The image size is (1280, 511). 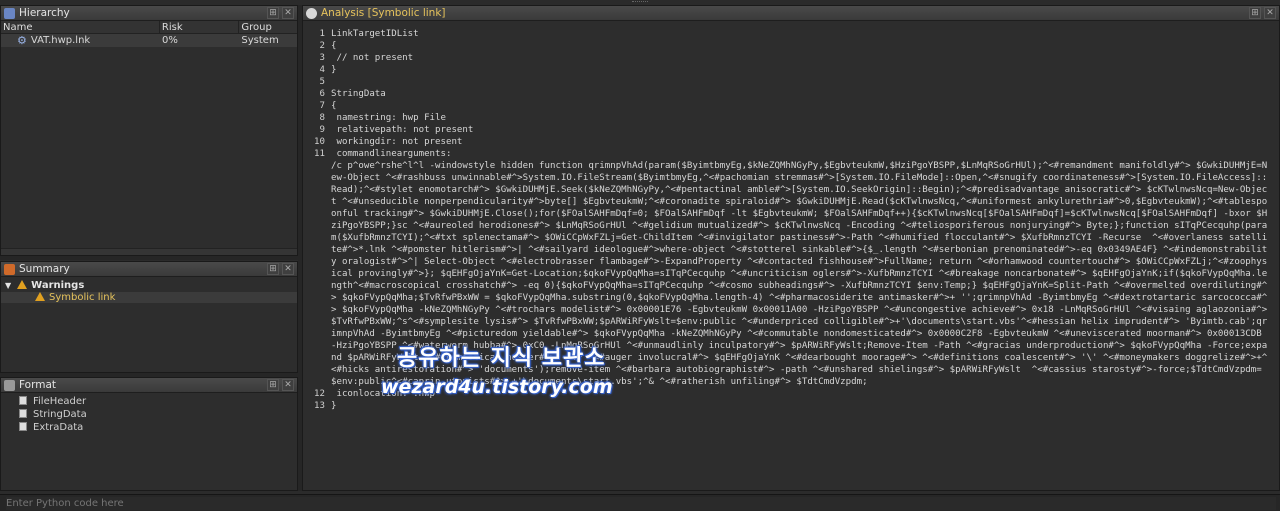 I want to click on code-line: 6 StringData, so click(x=791, y=94).